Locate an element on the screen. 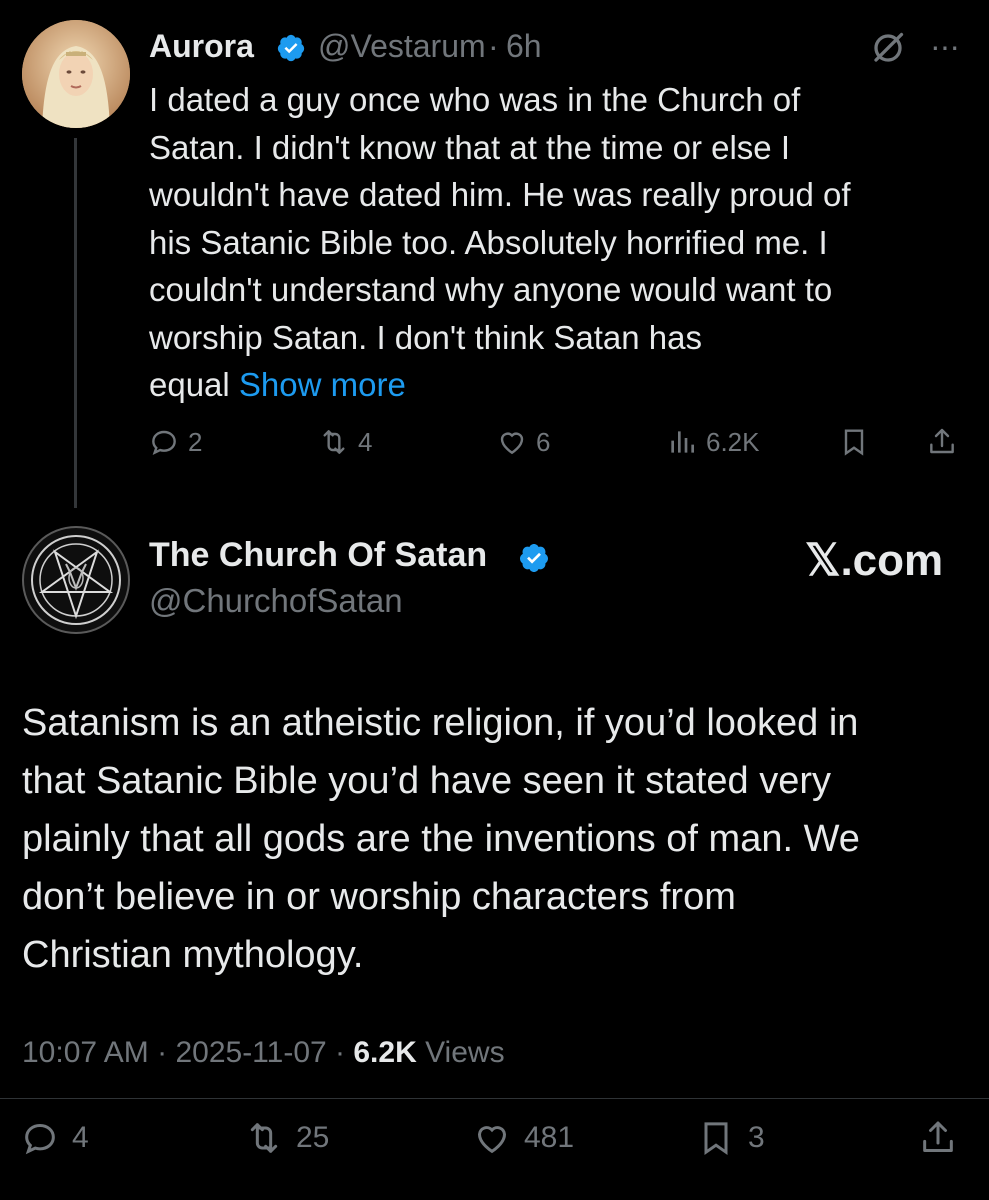  views-button: 6.2K is located at coordinates (713, 442).